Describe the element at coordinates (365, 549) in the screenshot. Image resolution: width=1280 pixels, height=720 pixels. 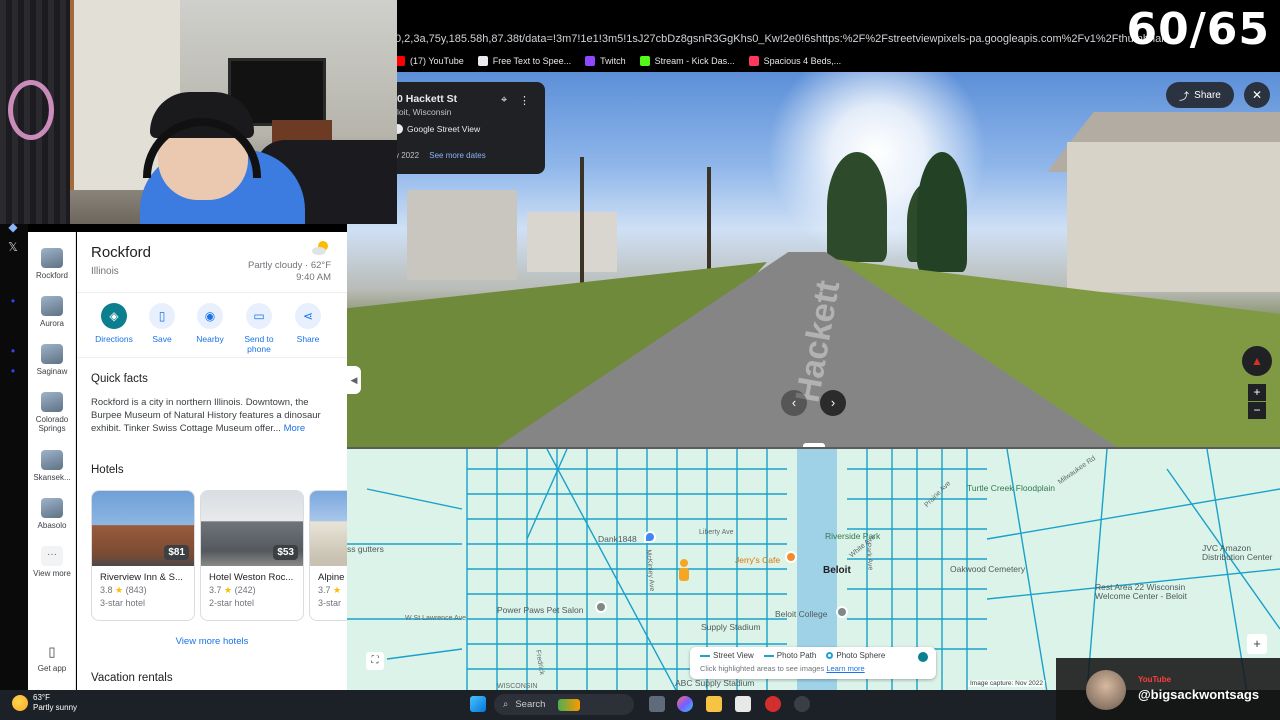
I see `map-label-gutters: ss gutters` at that location.